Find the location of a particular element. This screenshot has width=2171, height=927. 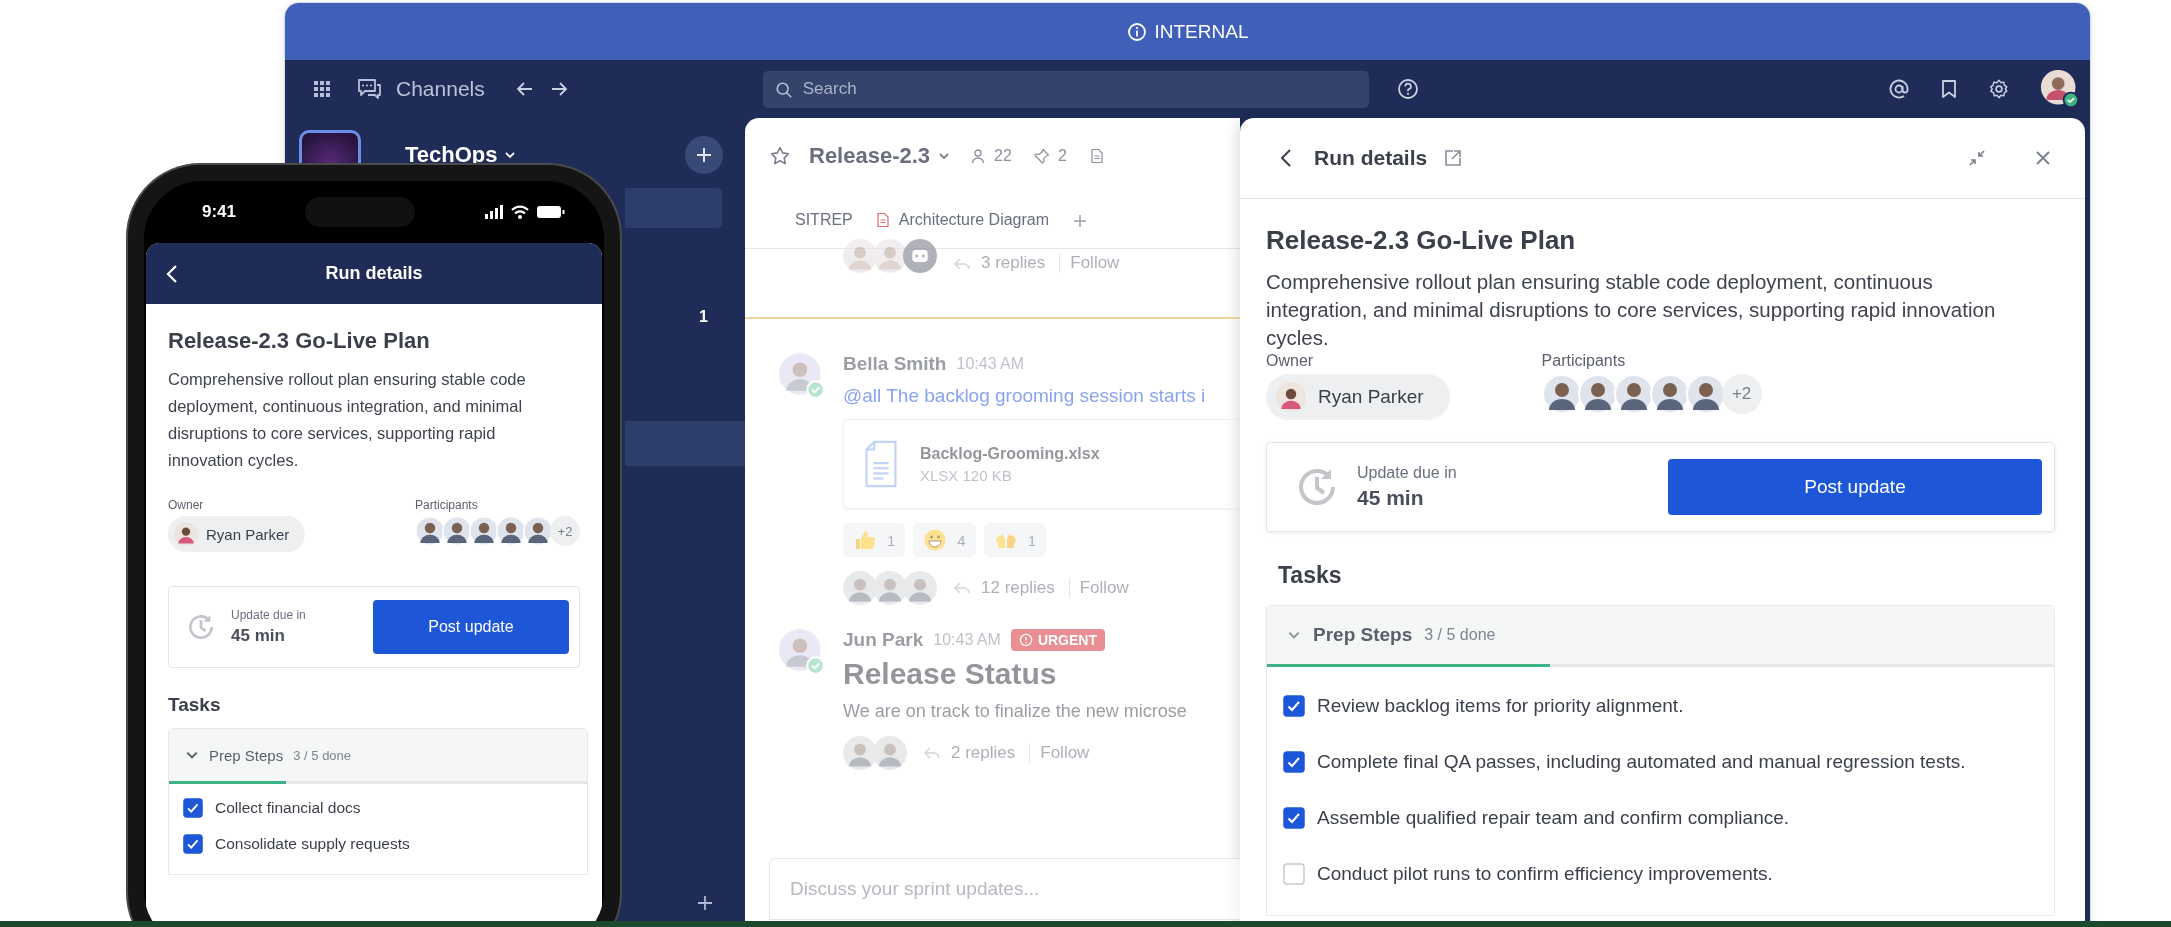

member-count: 22 is located at coordinates (1003, 156).